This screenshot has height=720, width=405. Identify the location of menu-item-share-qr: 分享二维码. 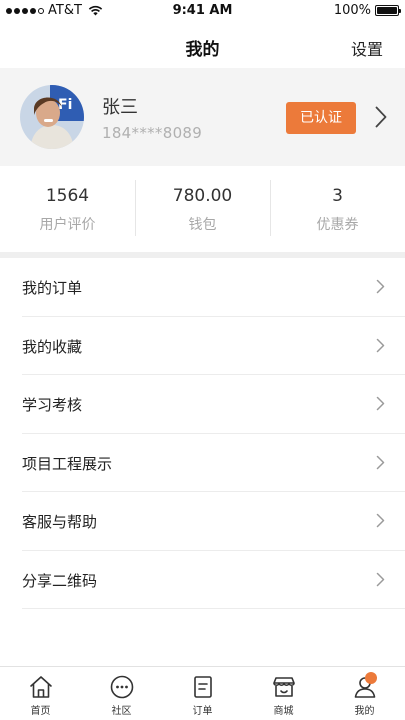
(213, 580).